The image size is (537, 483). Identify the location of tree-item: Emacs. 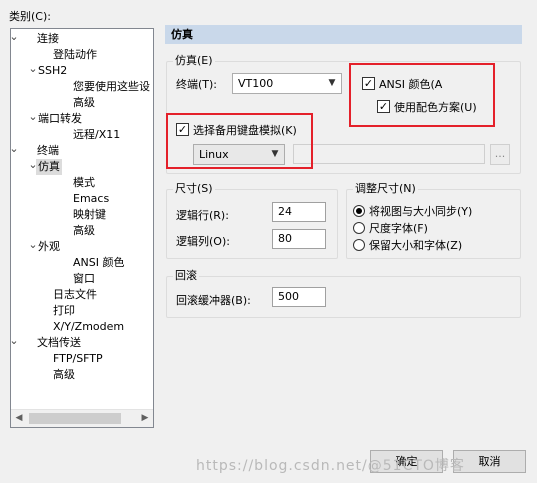
(82, 199).